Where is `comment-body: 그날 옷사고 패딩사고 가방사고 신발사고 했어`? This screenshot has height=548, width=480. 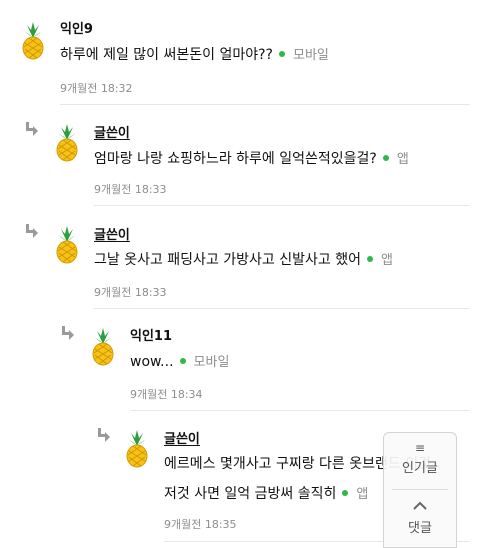
comment-body: 그날 옷사고 패딩사고 가방사고 신발사고 했어 is located at coordinates (227, 260).